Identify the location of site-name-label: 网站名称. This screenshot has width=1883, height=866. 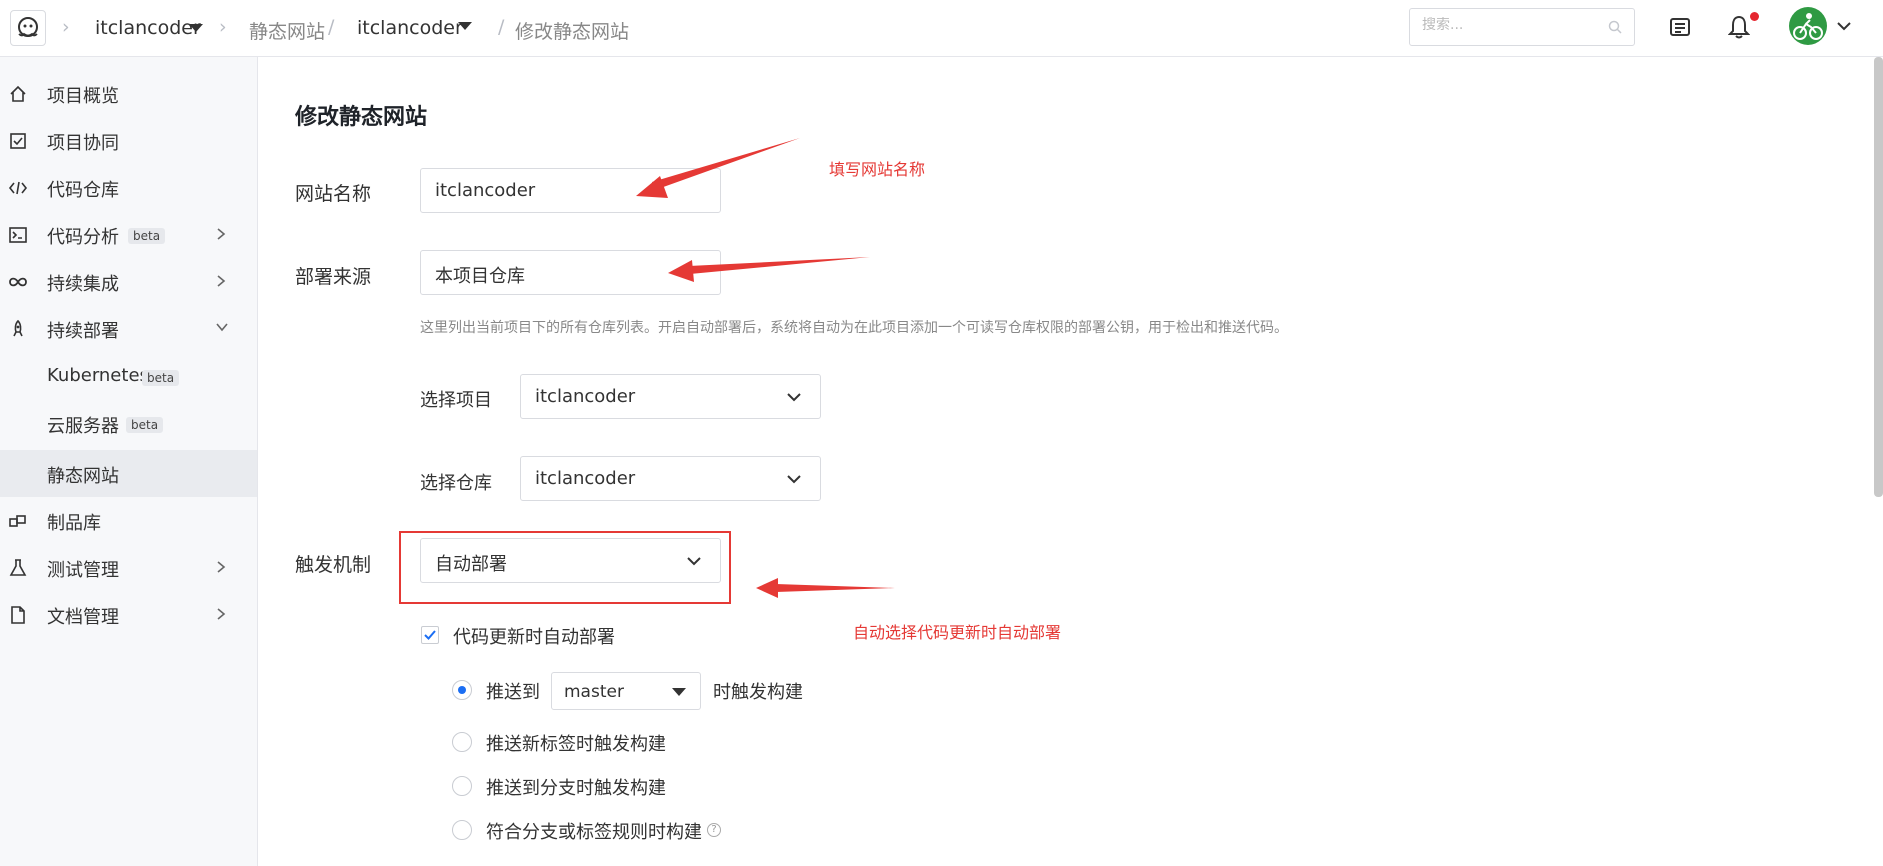
(333, 194).